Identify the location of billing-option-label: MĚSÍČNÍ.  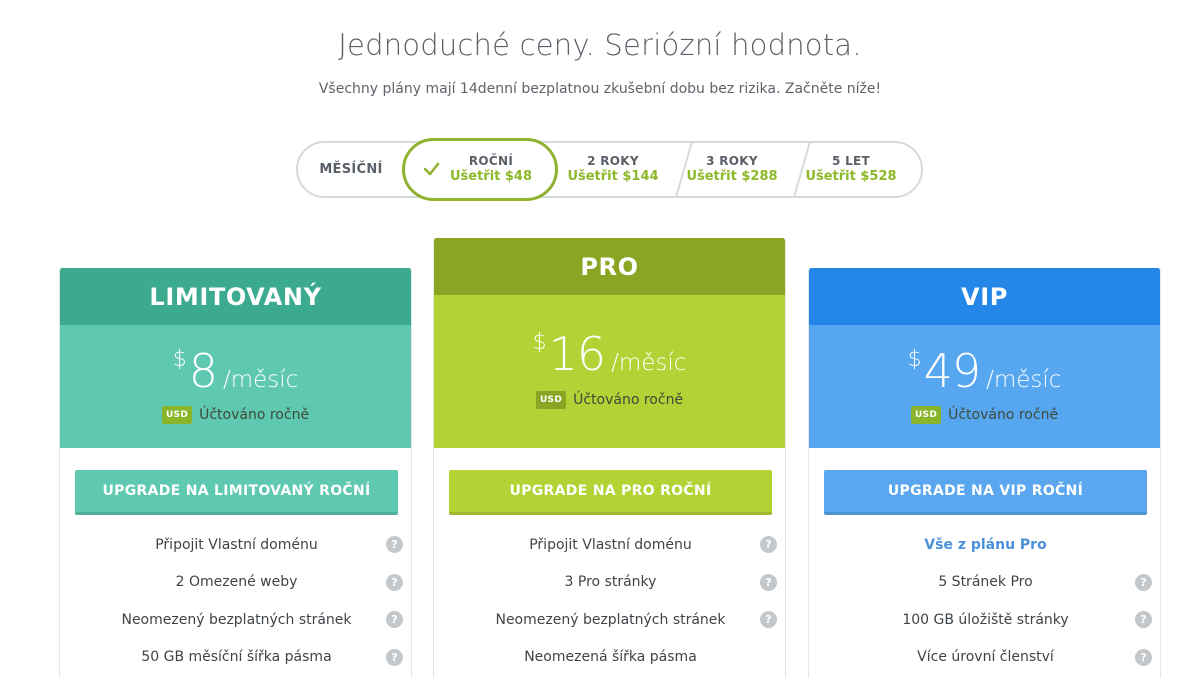
(351, 169).